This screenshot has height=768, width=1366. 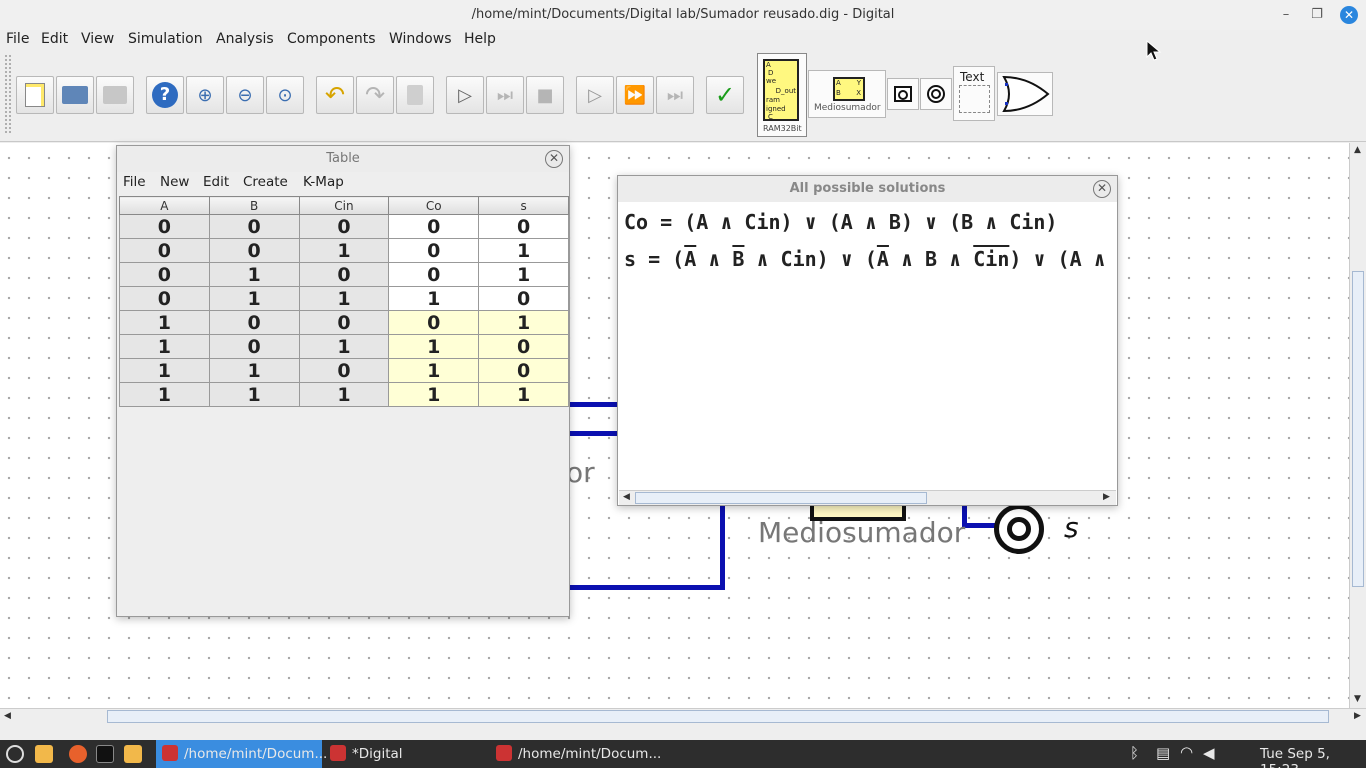 What do you see at coordinates (867, 189) in the screenshot?
I see `solutions-window-titlebar: All possible solutions ✕` at bounding box center [867, 189].